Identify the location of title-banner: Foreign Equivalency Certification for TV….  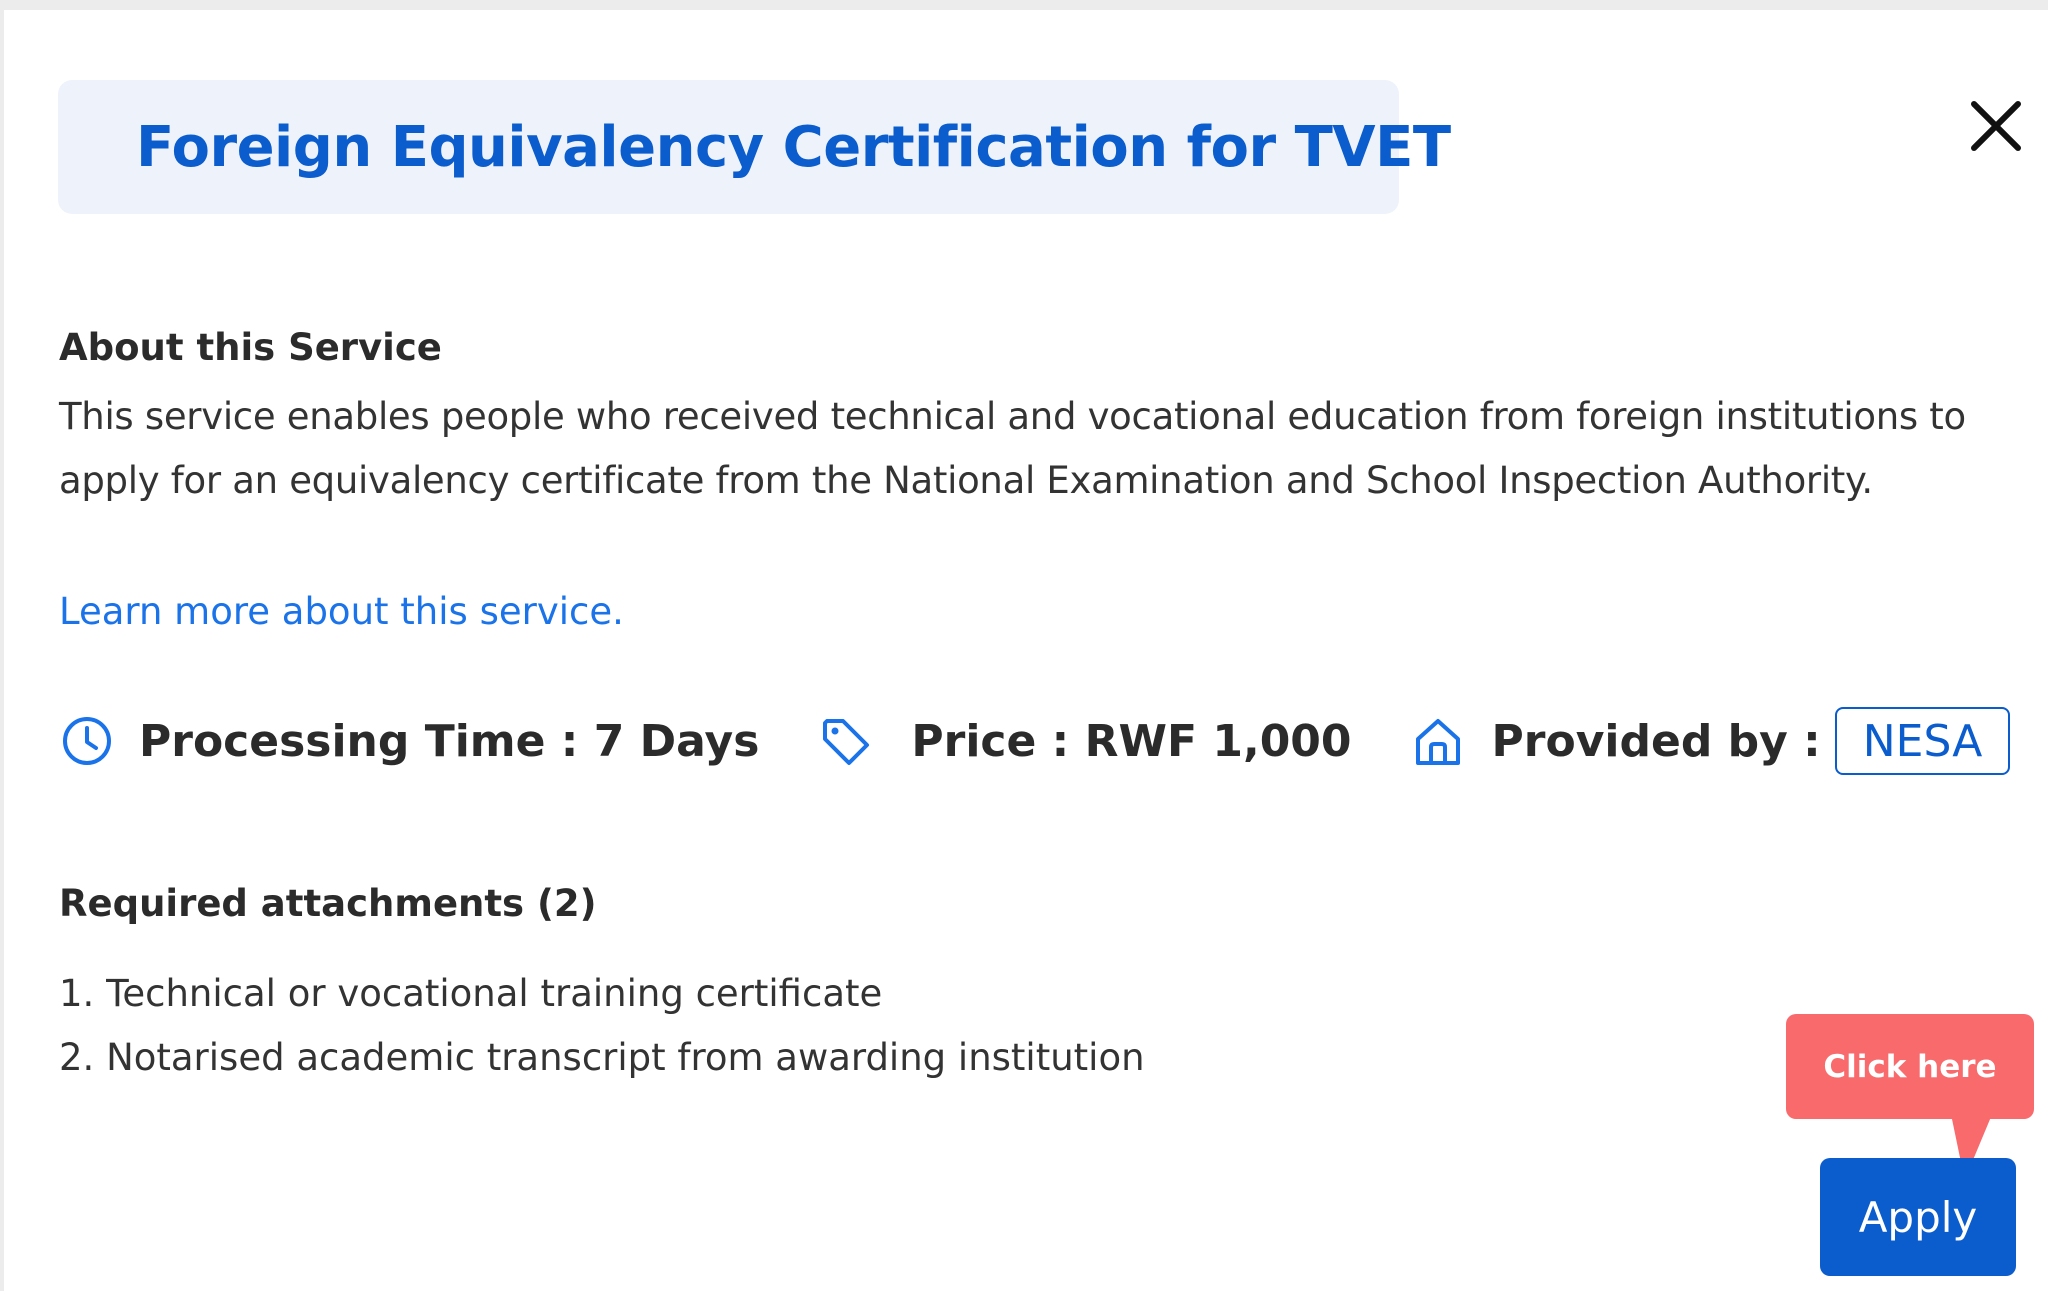
(754, 147).